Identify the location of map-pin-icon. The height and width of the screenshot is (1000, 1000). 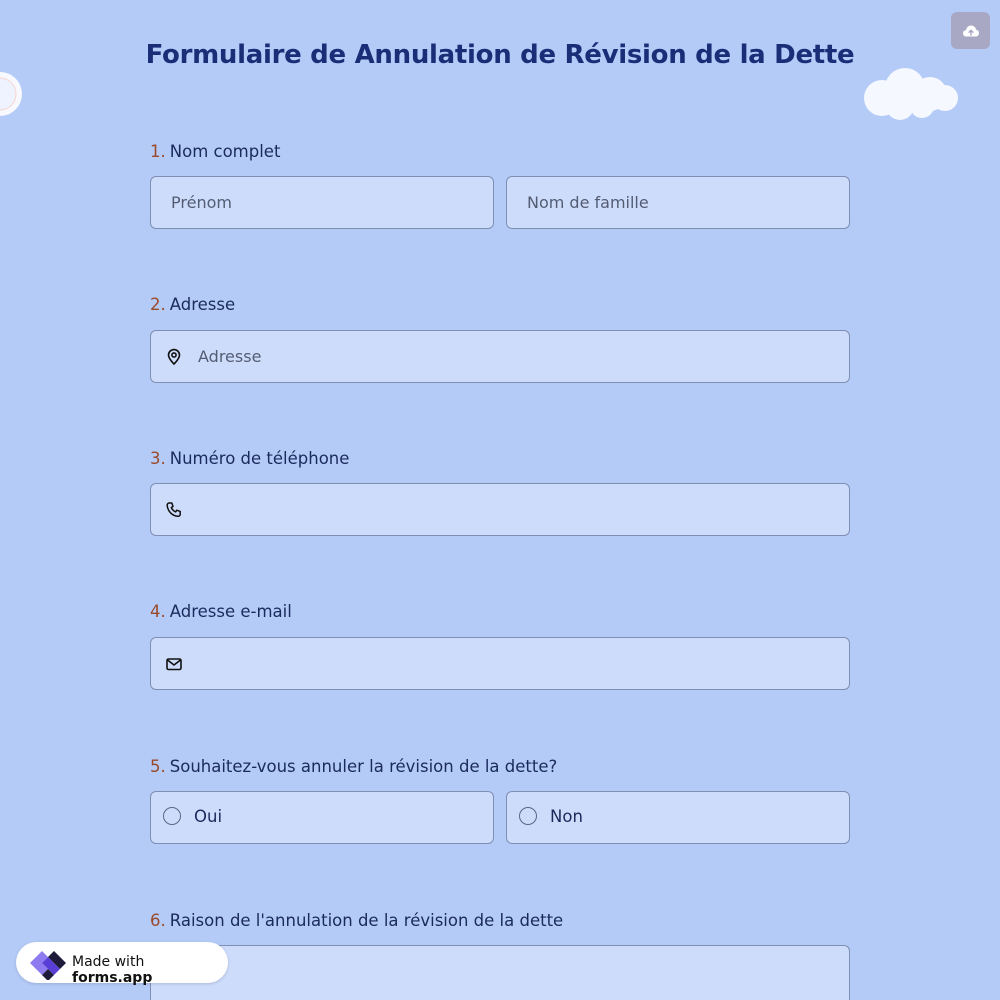
(174, 356).